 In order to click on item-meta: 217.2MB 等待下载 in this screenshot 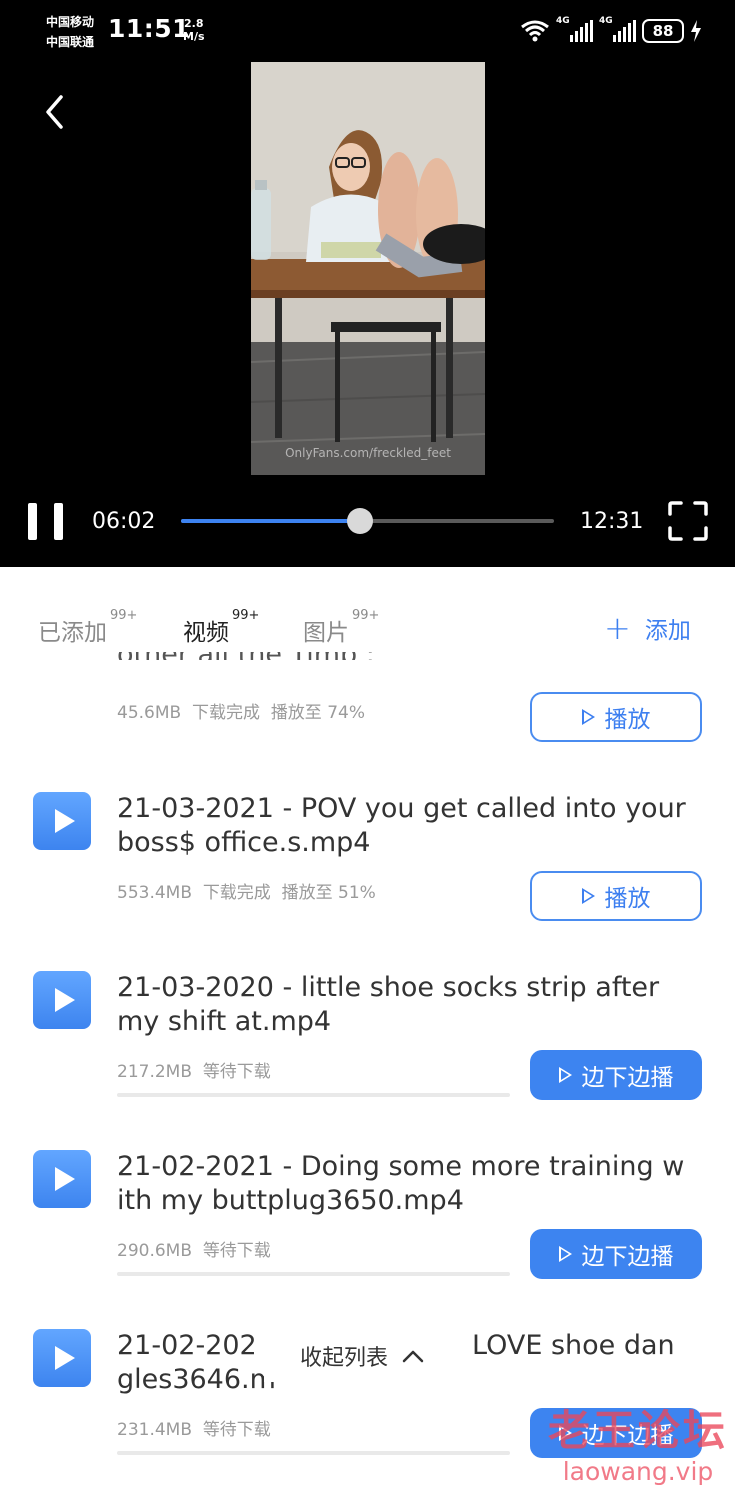, I will do `click(194, 1069)`.